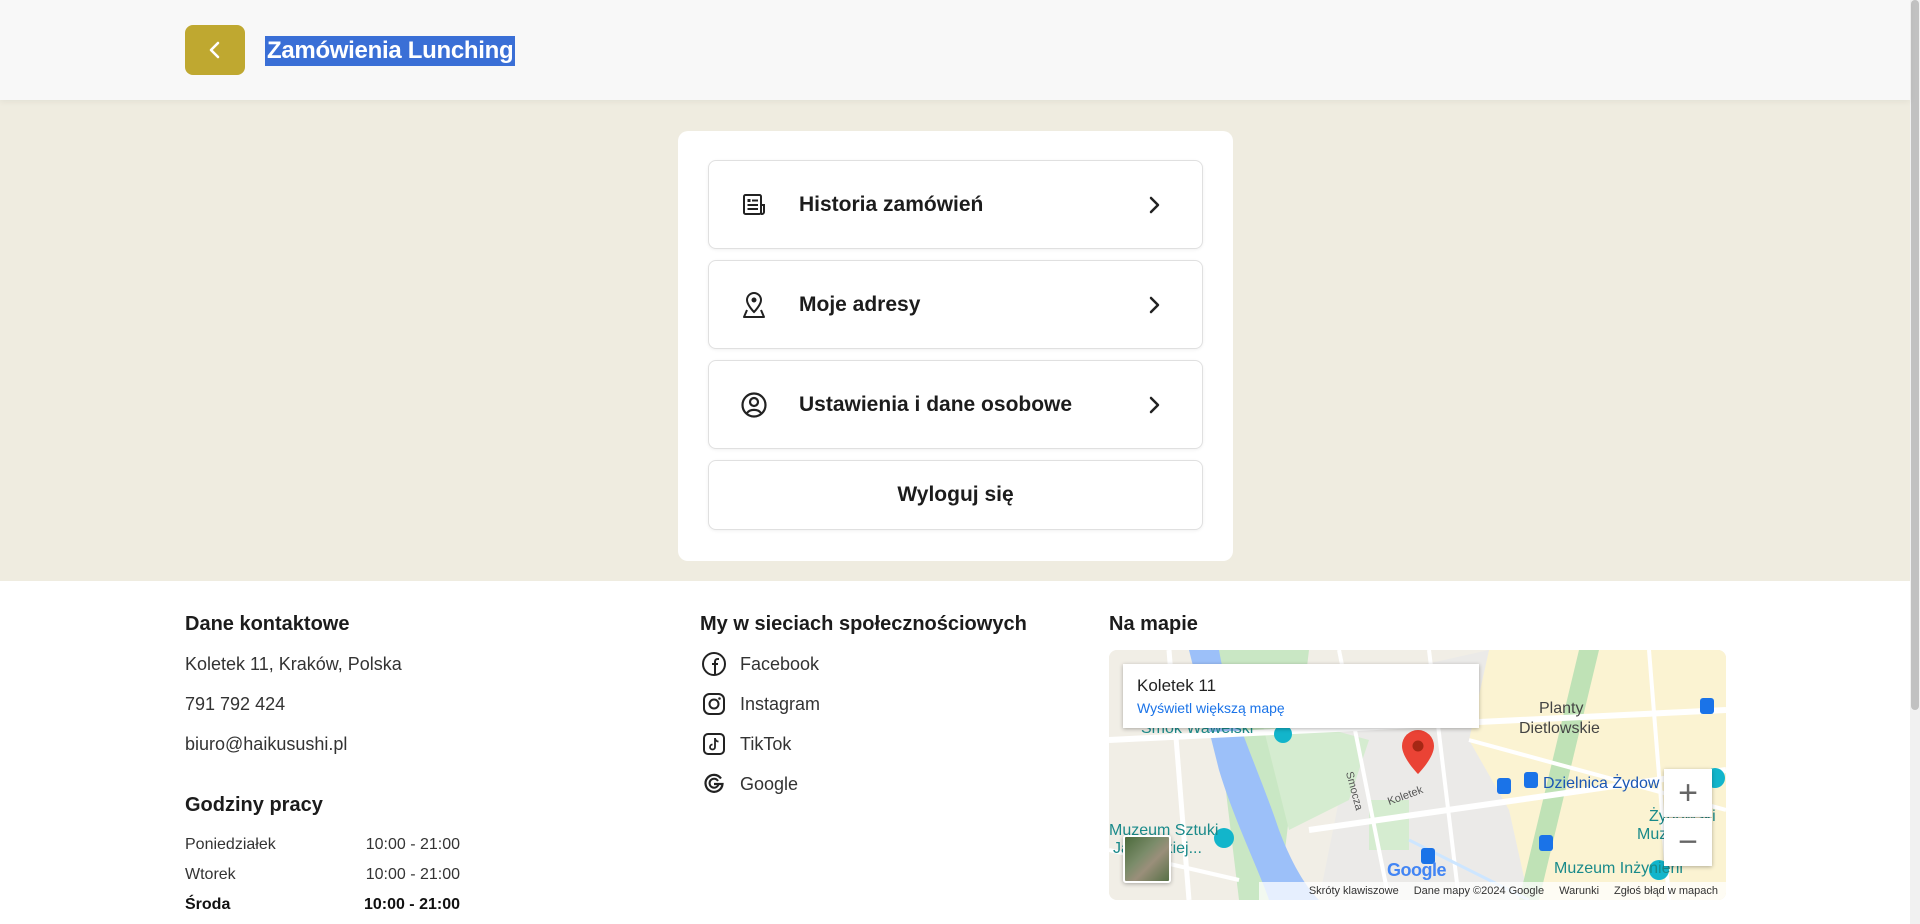 This screenshot has height=924, width=1920. I want to click on social-heading: My w sieciach społecznościowych, so click(863, 624).